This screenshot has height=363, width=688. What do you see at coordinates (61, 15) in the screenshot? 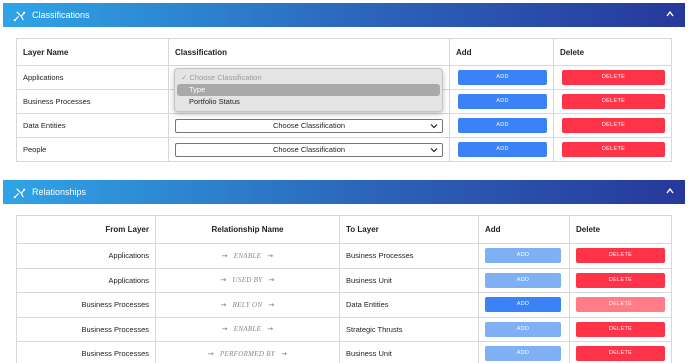
I see `classifications-title: Classifications` at bounding box center [61, 15].